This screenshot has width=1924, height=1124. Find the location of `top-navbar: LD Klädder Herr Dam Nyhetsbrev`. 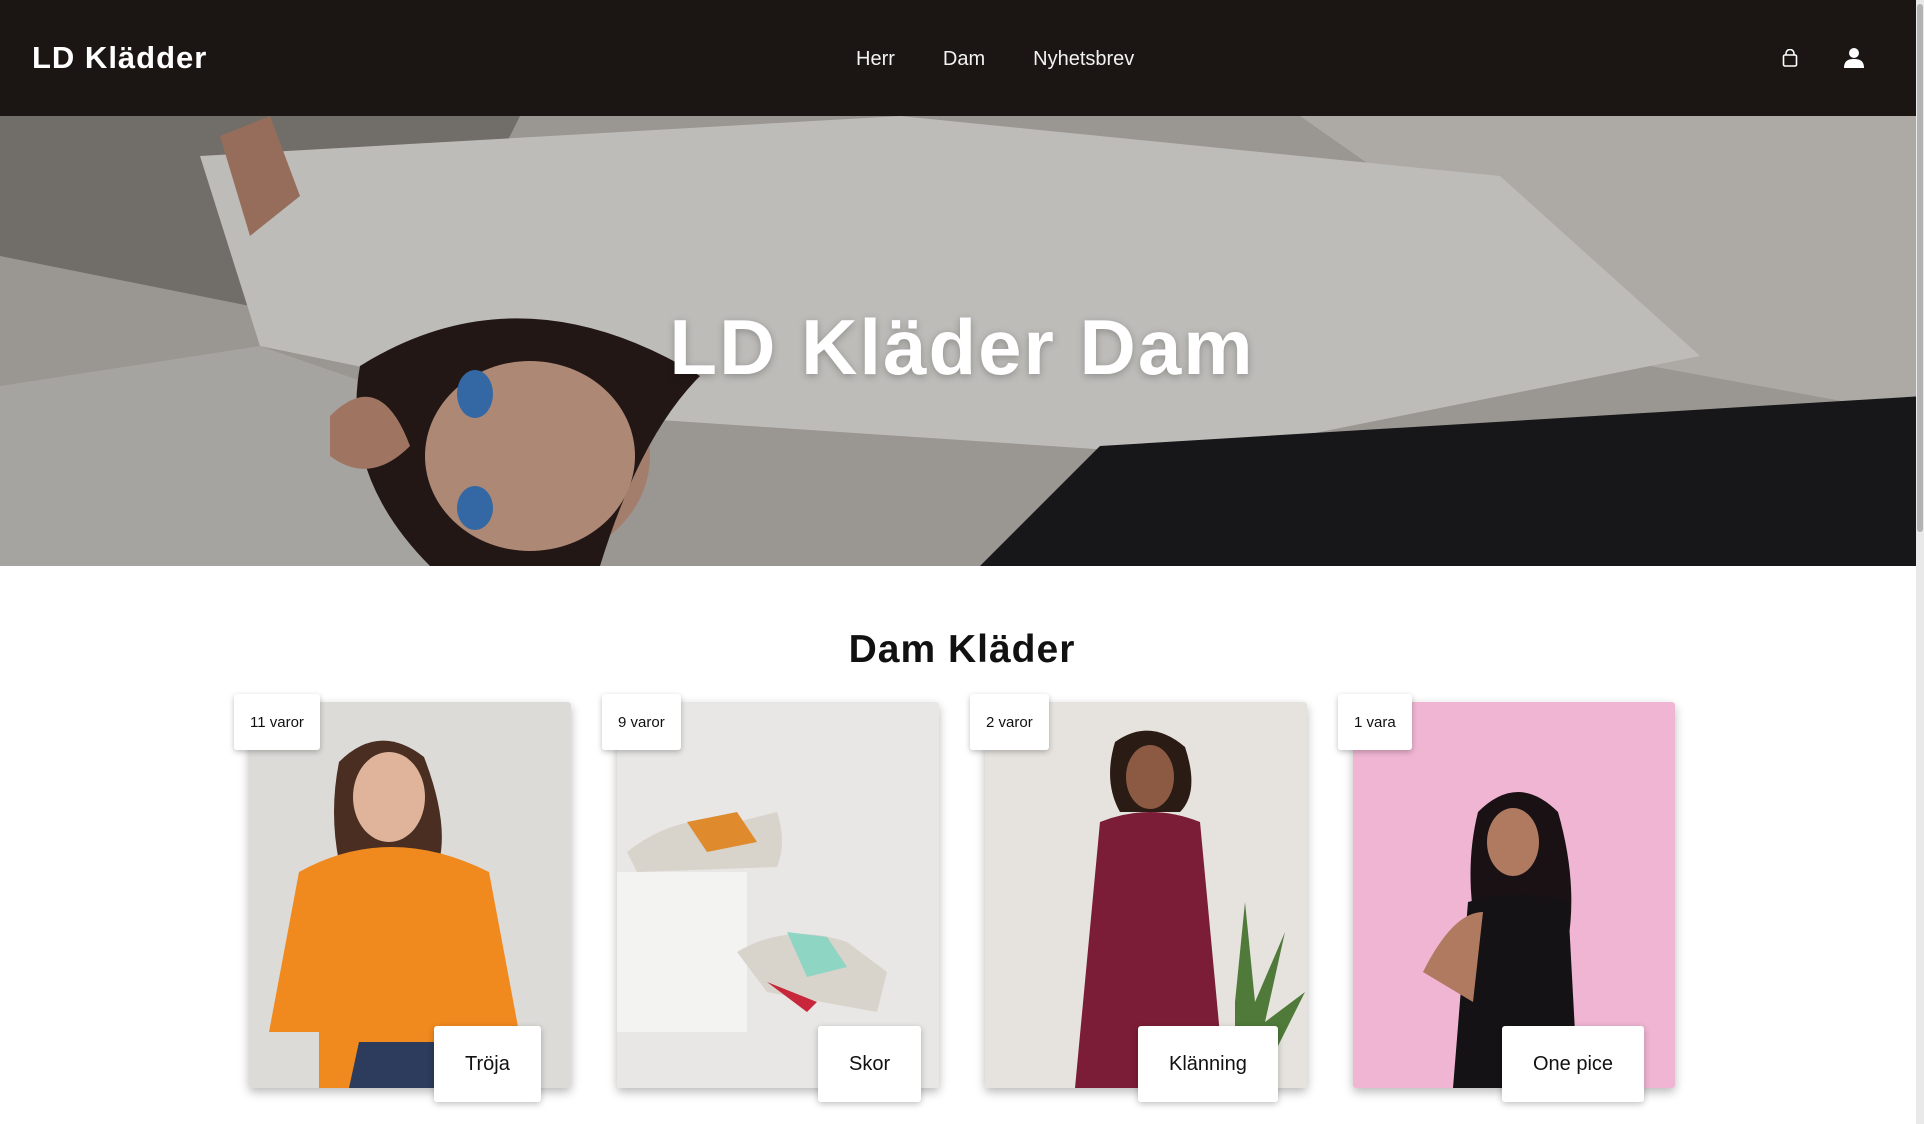

top-navbar: LD Klädder Herr Dam Nyhetsbrev is located at coordinates (962, 58).